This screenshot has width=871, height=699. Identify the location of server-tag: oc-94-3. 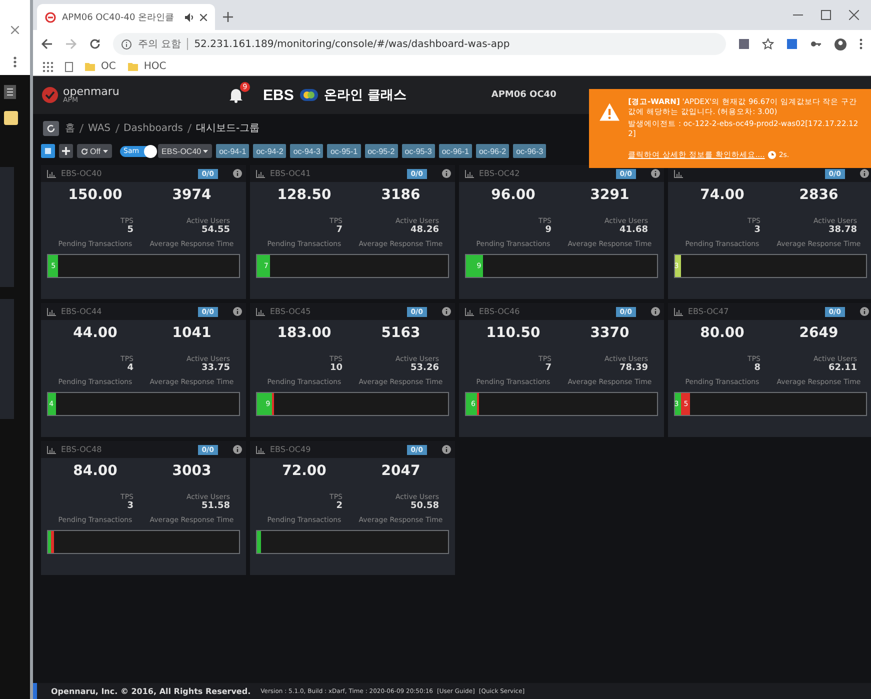
(307, 151).